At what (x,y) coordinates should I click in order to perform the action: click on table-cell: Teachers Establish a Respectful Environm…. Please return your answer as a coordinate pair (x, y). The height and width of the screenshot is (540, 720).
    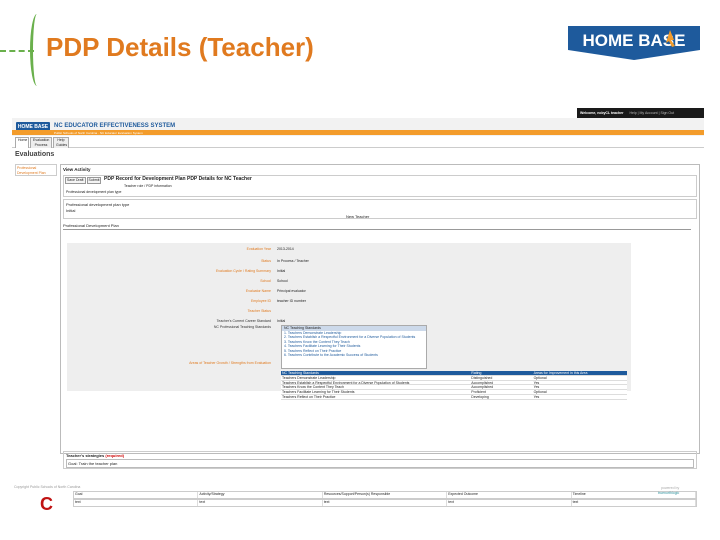
    Looking at the image, I should click on (346, 382).